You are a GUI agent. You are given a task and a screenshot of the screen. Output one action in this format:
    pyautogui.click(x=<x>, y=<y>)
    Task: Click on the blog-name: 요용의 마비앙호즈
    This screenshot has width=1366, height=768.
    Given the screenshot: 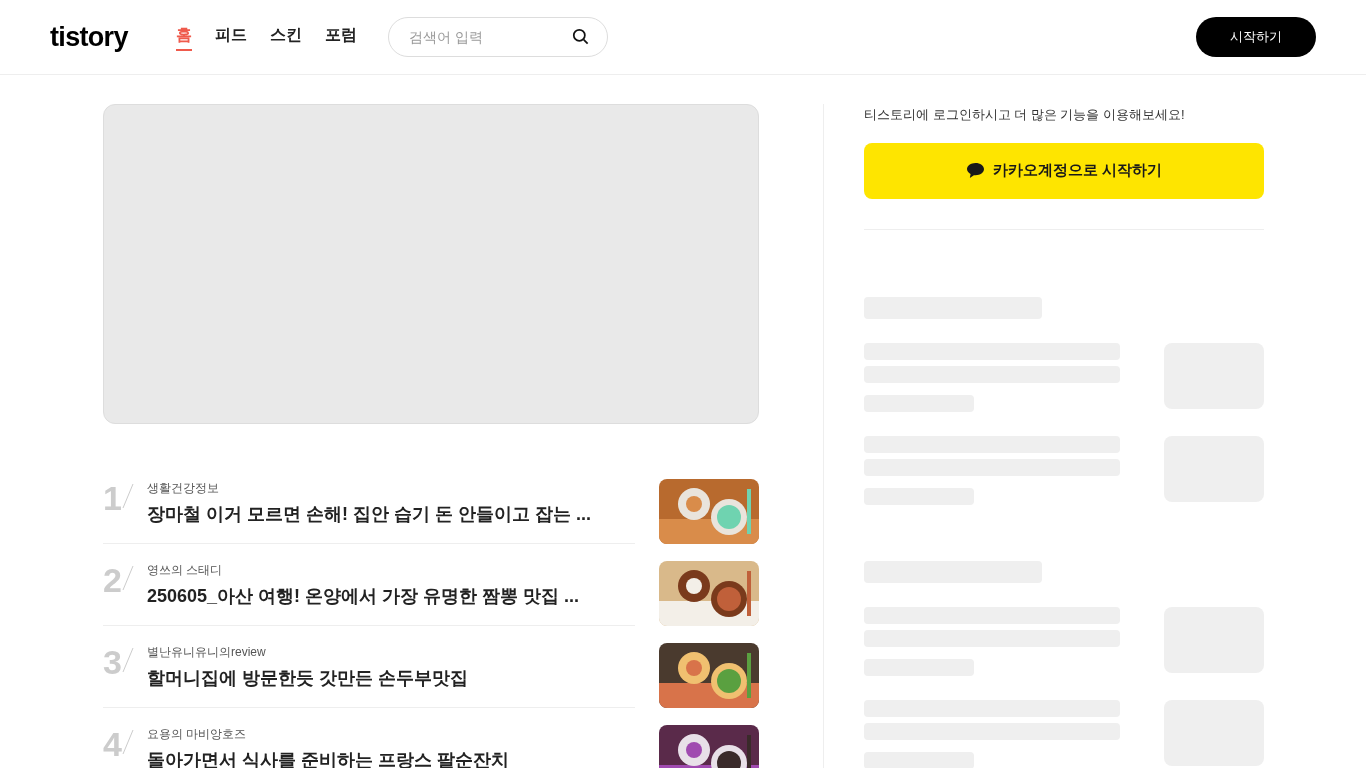 What is the action you would take?
    pyautogui.click(x=328, y=734)
    